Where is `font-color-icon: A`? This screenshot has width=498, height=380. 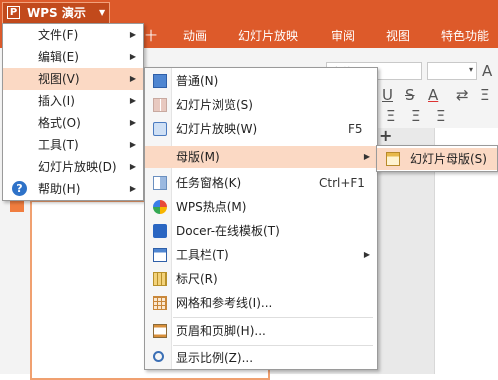
font-color-icon: A is located at coordinates (433, 95).